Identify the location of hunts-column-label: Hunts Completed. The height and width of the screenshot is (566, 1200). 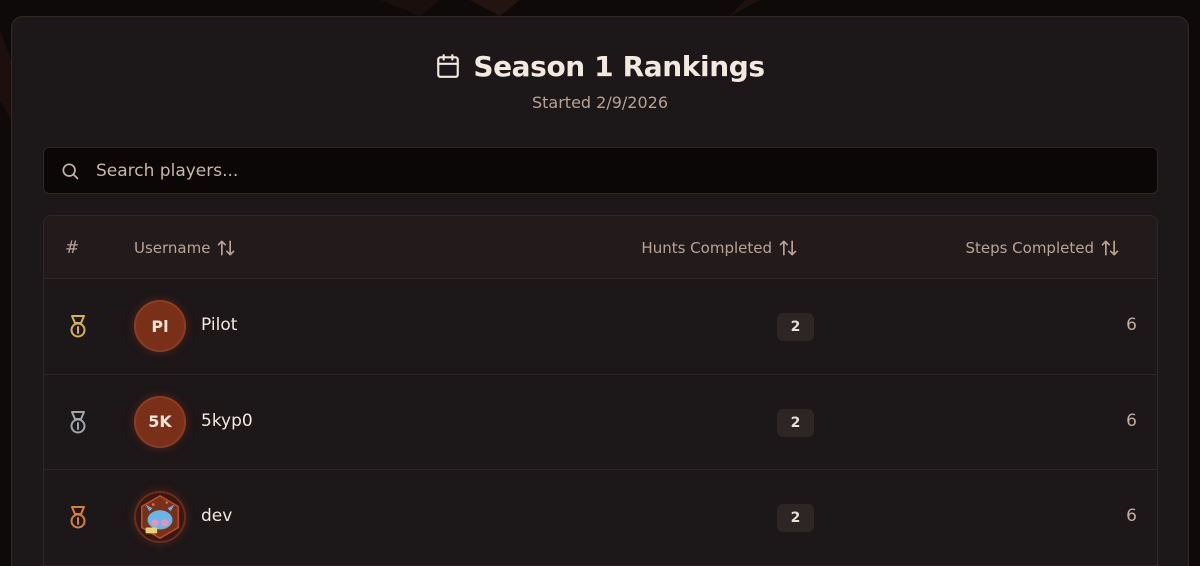
(706, 247).